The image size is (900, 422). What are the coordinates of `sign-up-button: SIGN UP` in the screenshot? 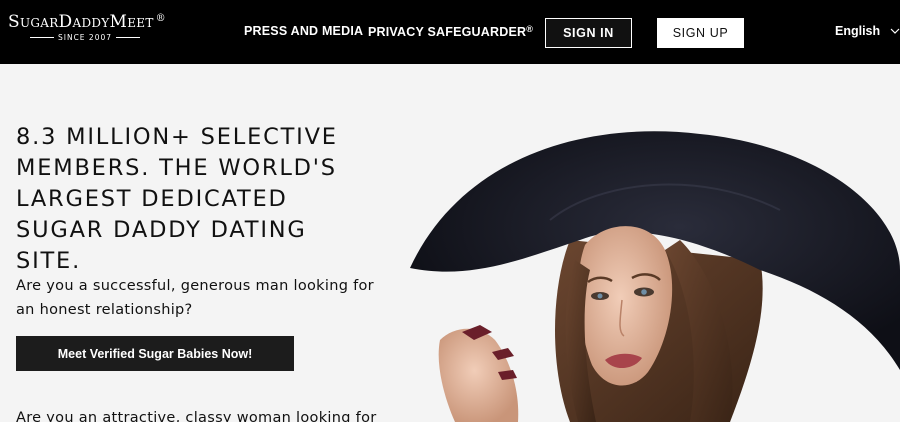 It's located at (700, 33).